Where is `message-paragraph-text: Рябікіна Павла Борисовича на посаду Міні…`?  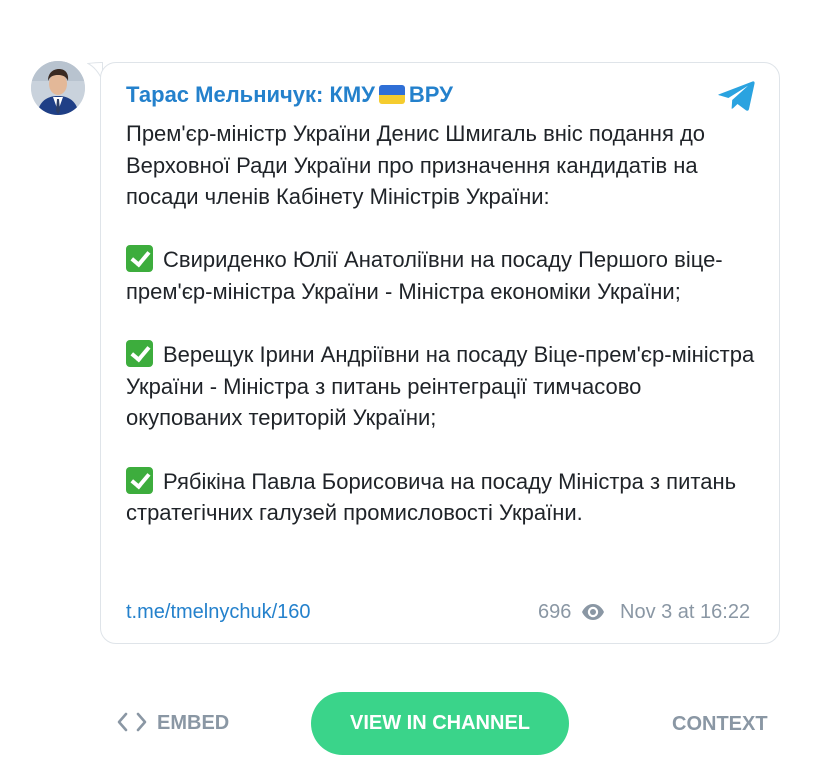 message-paragraph-text: Рябікіна Павла Борисовича на посаду Міні… is located at coordinates (431, 497).